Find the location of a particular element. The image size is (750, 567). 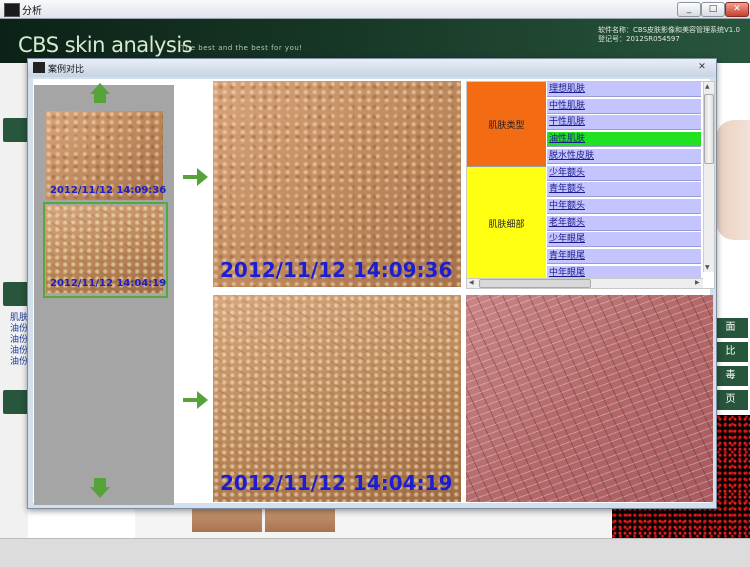

close-button: ✕ is located at coordinates (737, 9).